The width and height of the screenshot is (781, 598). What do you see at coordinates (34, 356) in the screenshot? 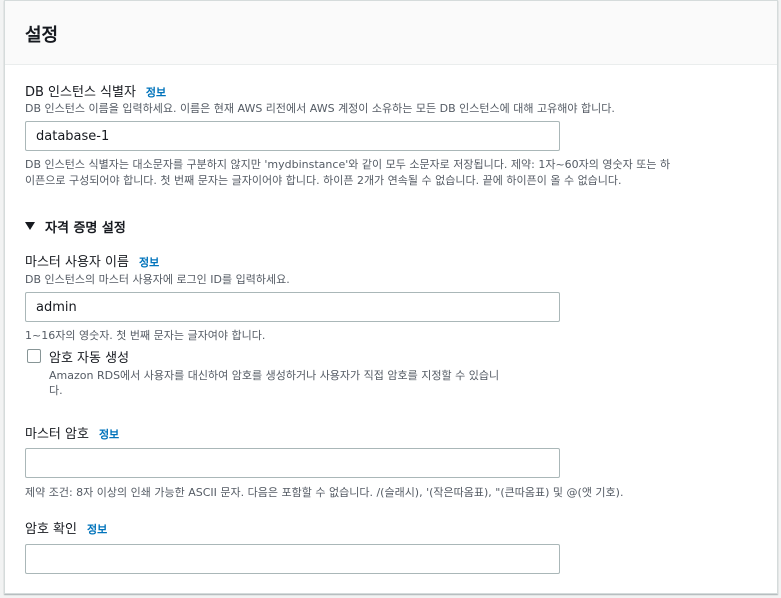
I see `auto-generate-password-checkbox` at bounding box center [34, 356].